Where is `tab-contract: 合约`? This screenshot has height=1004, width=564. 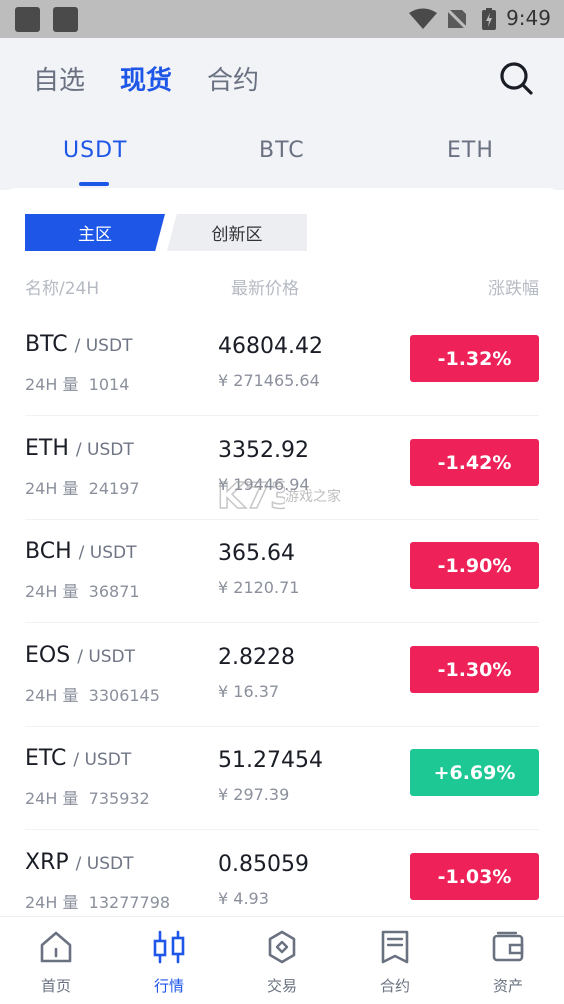 tab-contract: 合约 is located at coordinates (233, 78).